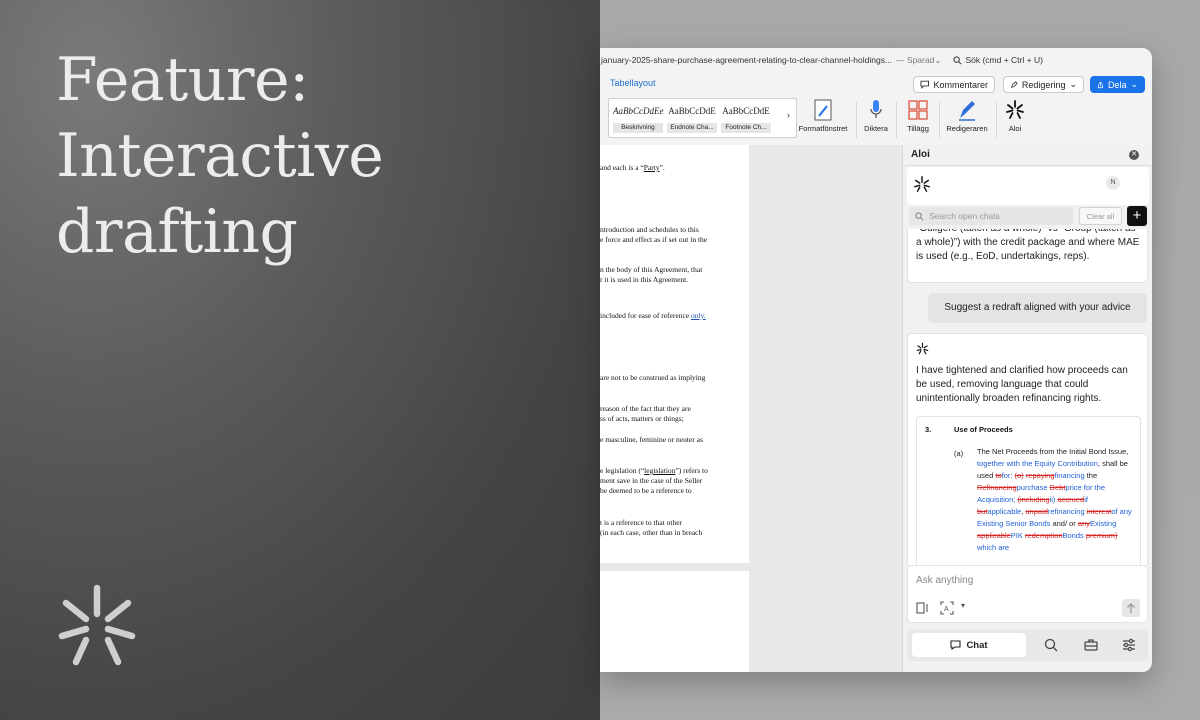 The height and width of the screenshot is (720, 1200). What do you see at coordinates (823, 118) in the screenshot?
I see `format-pane-button: Formatfönstret` at bounding box center [823, 118].